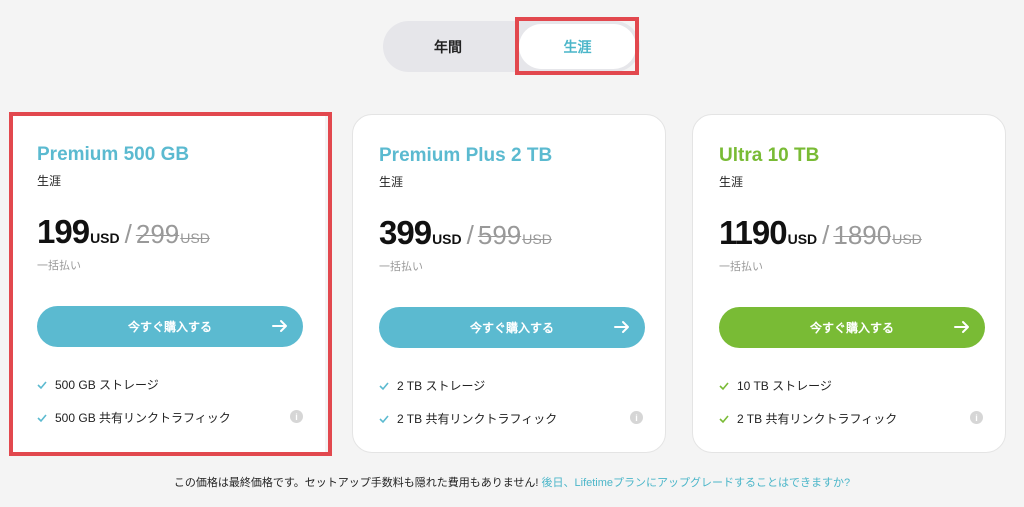 The image size is (1024, 507). Describe the element at coordinates (466, 155) in the screenshot. I see `plan-name: Premium Plus 2 TB` at that location.